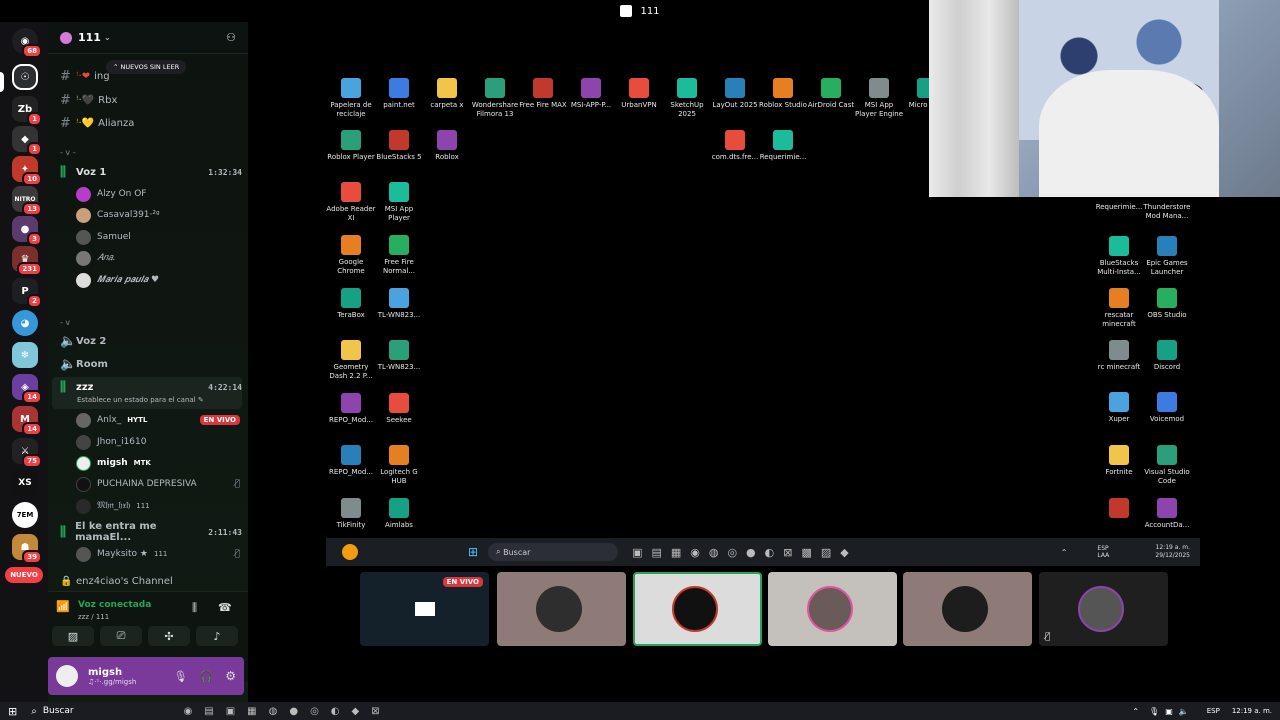  I want to click on voice-channel-voz2: 🔈 Voz 2, so click(147, 341).